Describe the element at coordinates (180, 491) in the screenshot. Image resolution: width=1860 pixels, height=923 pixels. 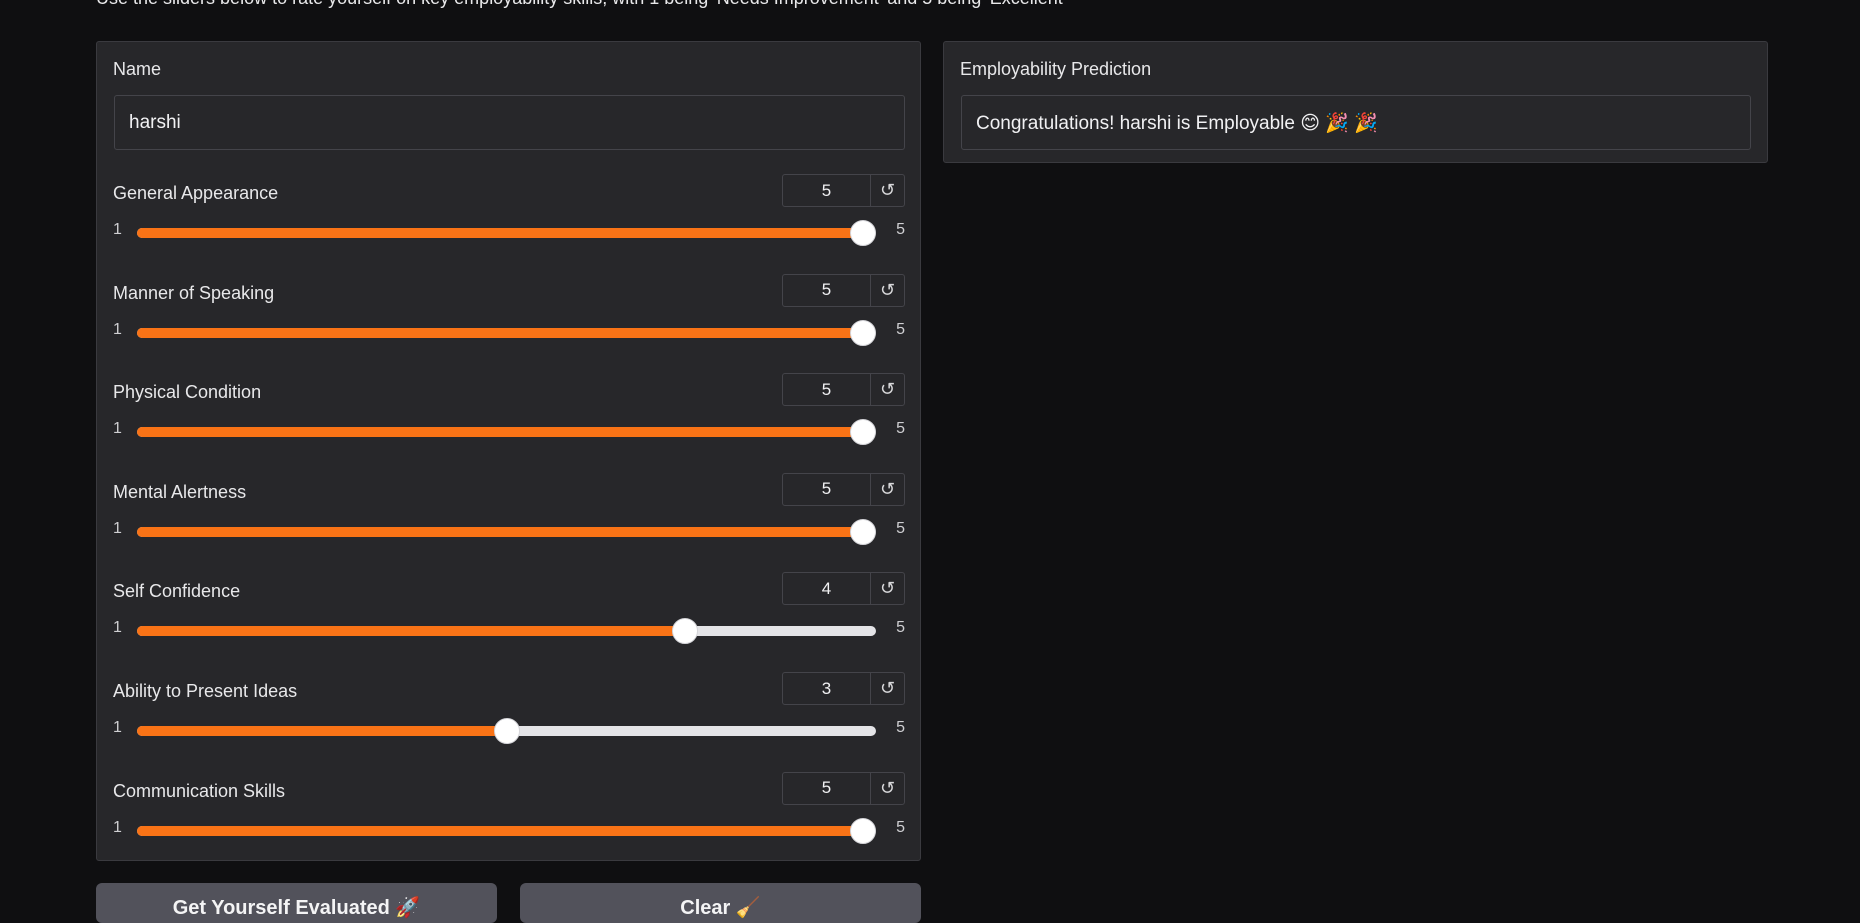
I see `slider-label: Mental Alertness` at that location.